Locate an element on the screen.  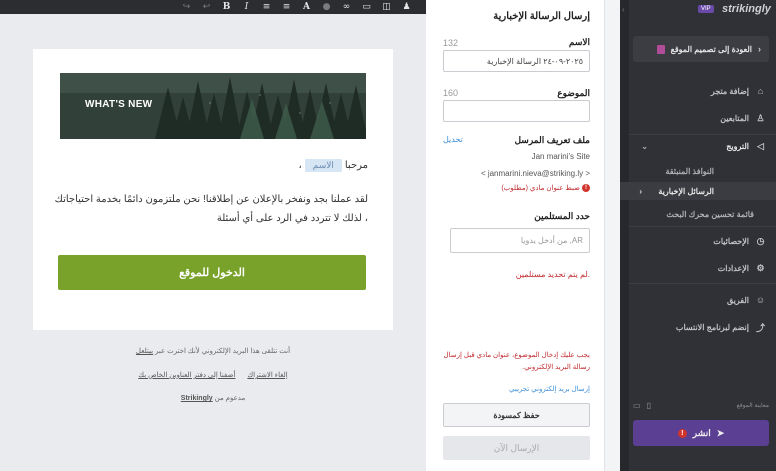
gear-icon: ⚙ is located at coordinates (760, 267).